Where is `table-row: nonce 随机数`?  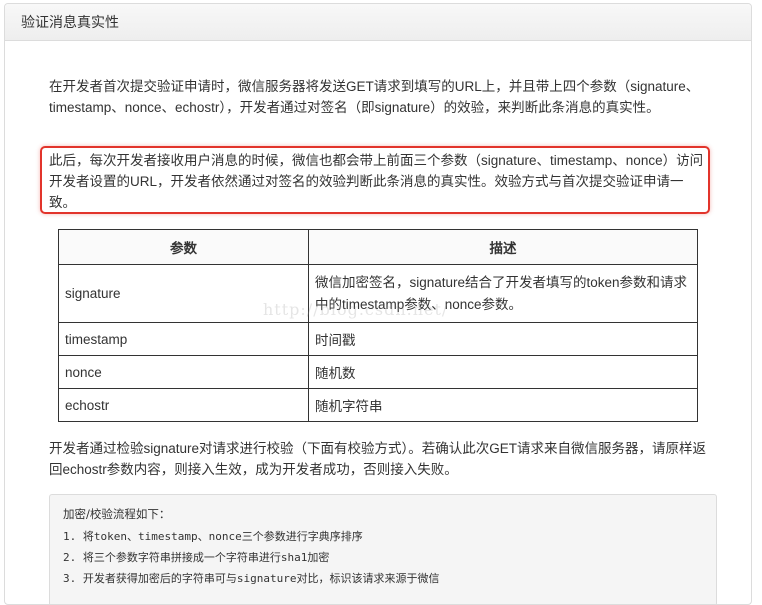
table-row: nonce 随机数 is located at coordinates (378, 372).